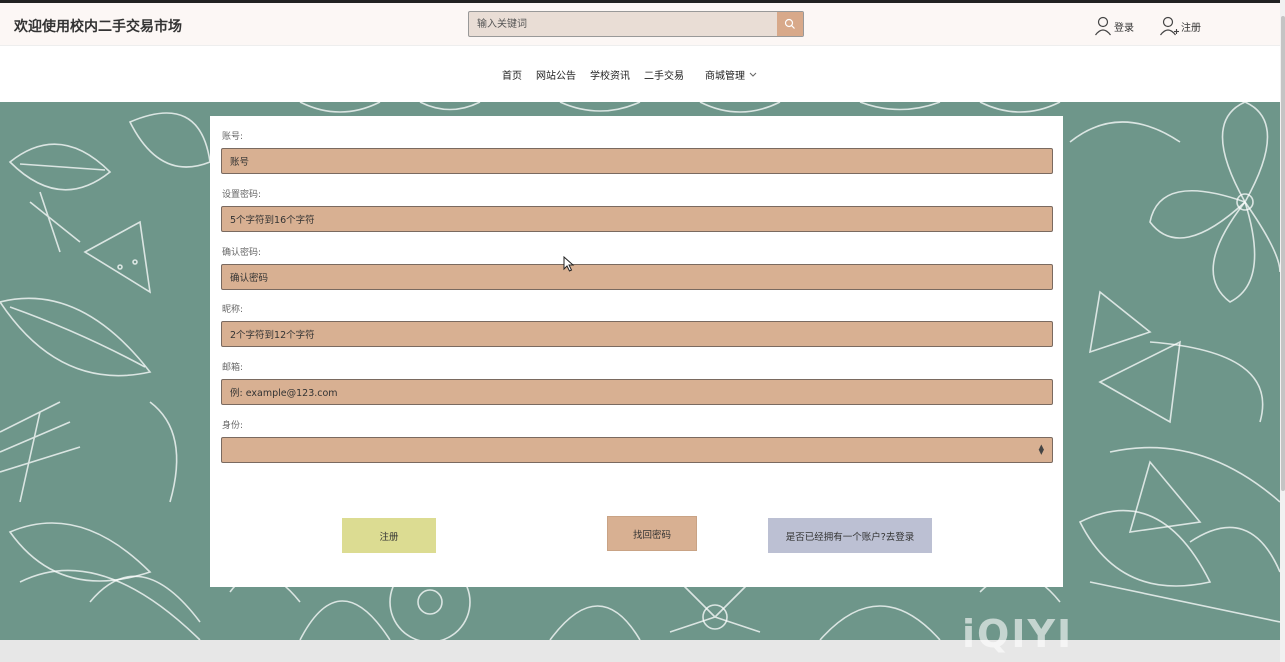 Image resolution: width=1285 pixels, height=662 pixels. Describe the element at coordinates (1180, 26) in the screenshot. I see `register-link: 注册` at that location.